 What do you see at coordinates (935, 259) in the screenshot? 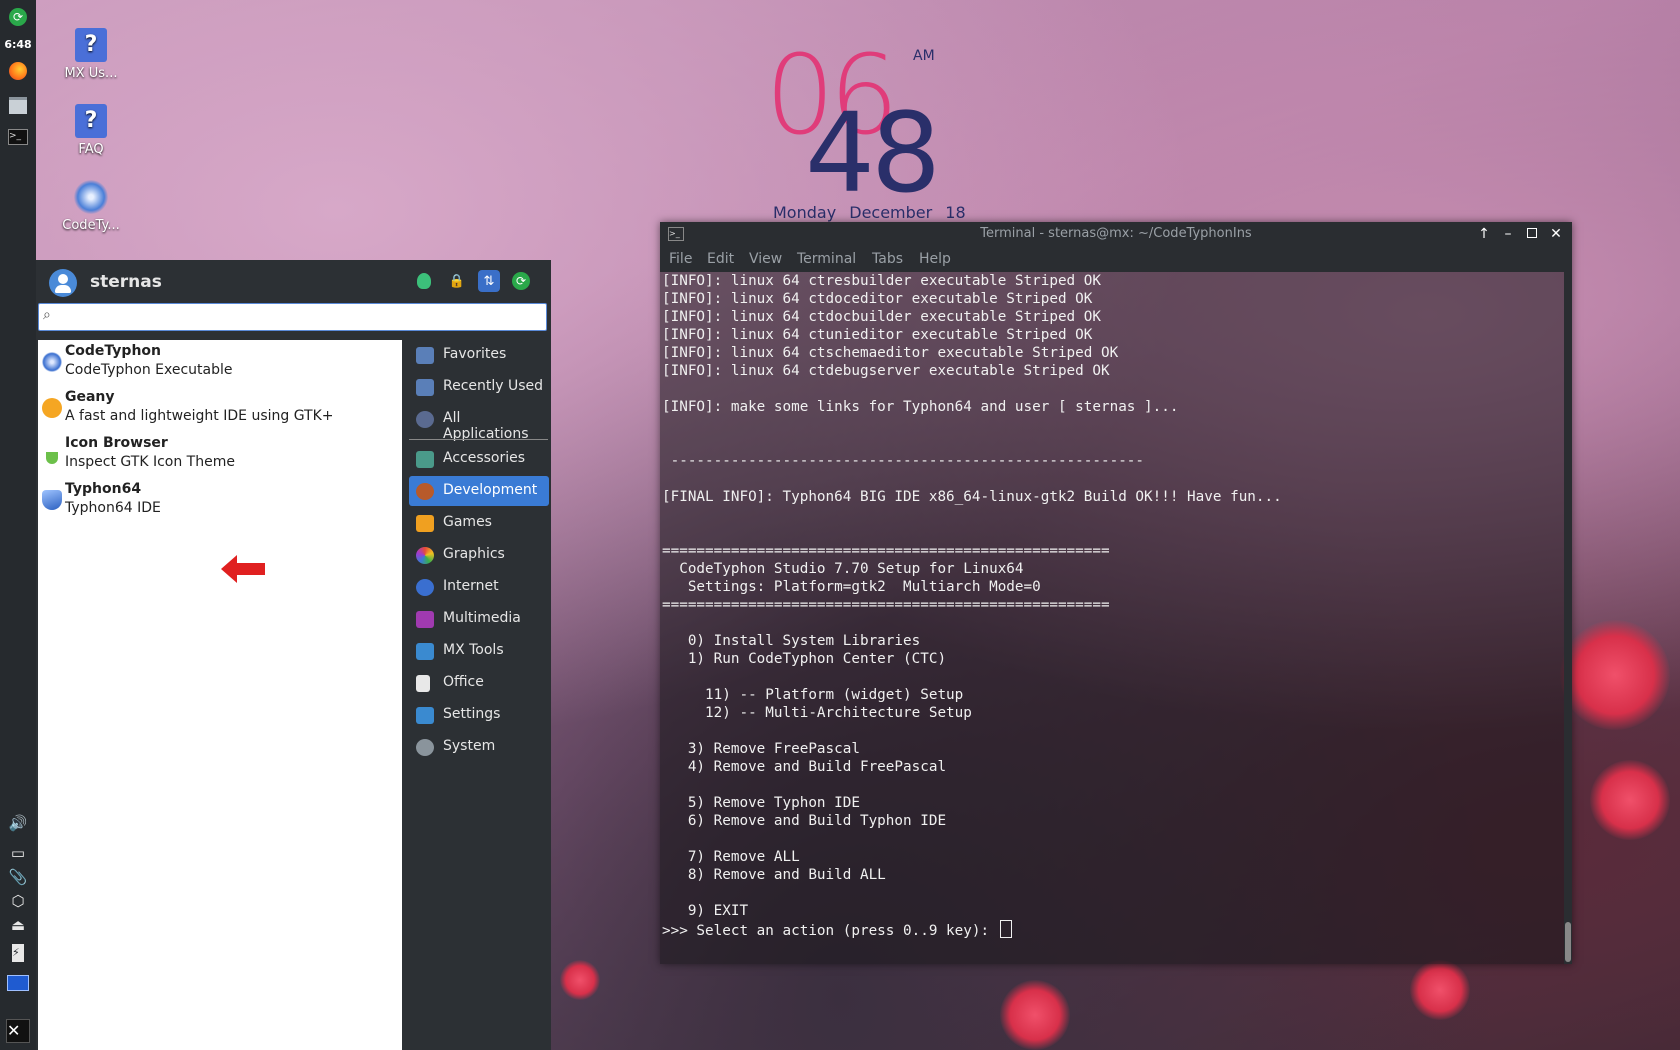
I see `menu-help: Help` at bounding box center [935, 259].